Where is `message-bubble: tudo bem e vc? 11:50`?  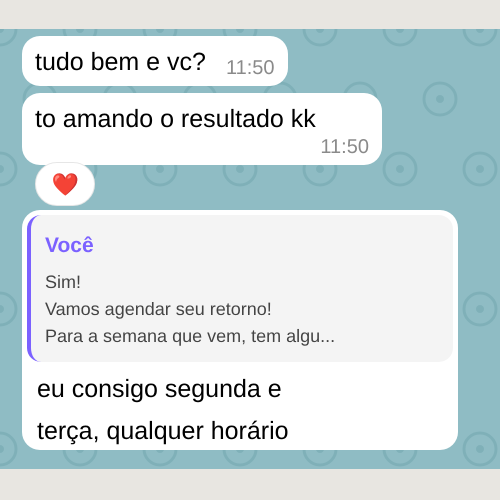
message-bubble: tudo bem e vc? 11:50 is located at coordinates (155, 61).